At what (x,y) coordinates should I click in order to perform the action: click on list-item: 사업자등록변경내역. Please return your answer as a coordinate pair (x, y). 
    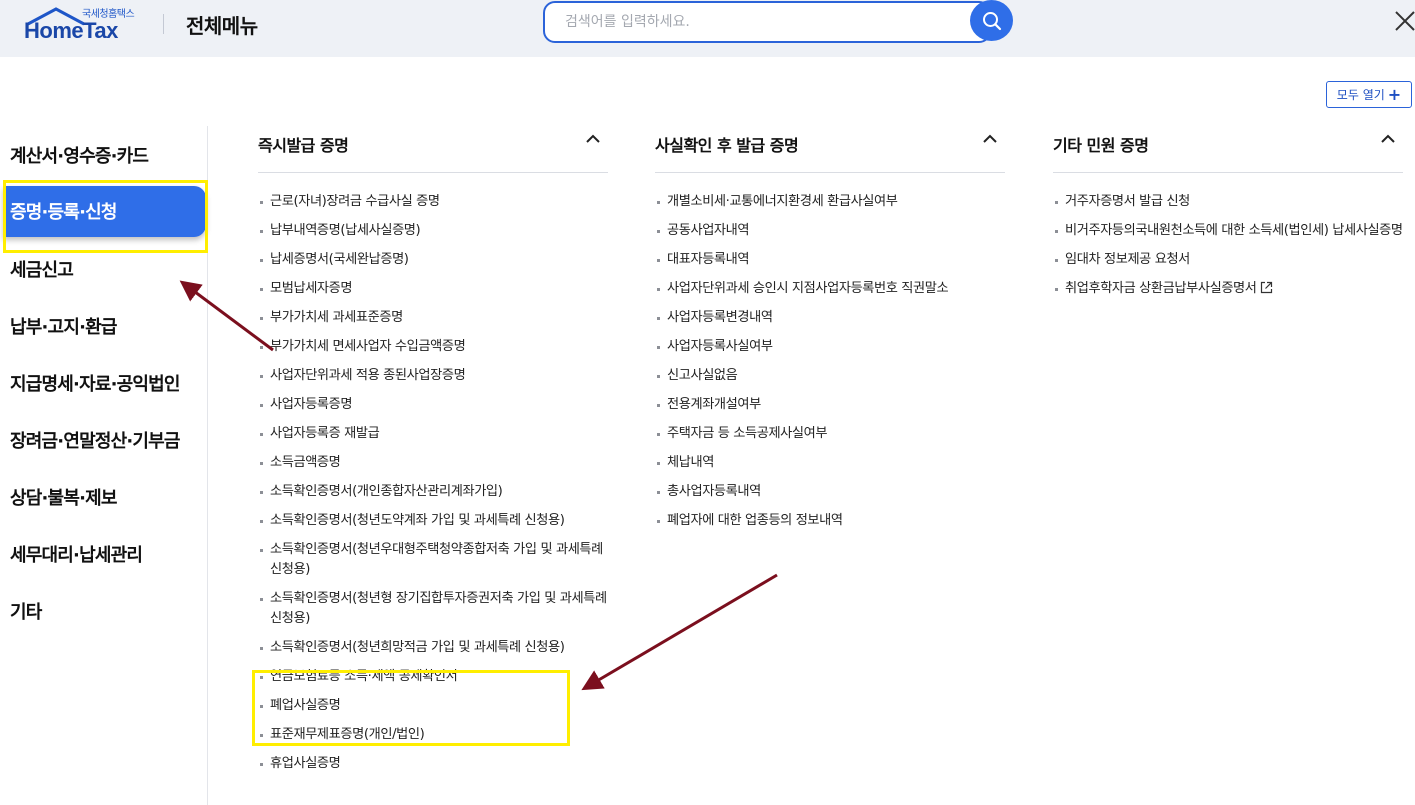
    Looking at the image, I should click on (830, 318).